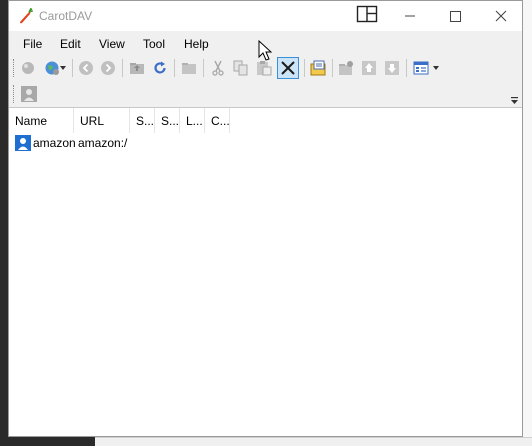 This screenshot has height=446, width=532. What do you see at coordinates (54, 143) in the screenshot?
I see `list-item-name: amazon` at bounding box center [54, 143].